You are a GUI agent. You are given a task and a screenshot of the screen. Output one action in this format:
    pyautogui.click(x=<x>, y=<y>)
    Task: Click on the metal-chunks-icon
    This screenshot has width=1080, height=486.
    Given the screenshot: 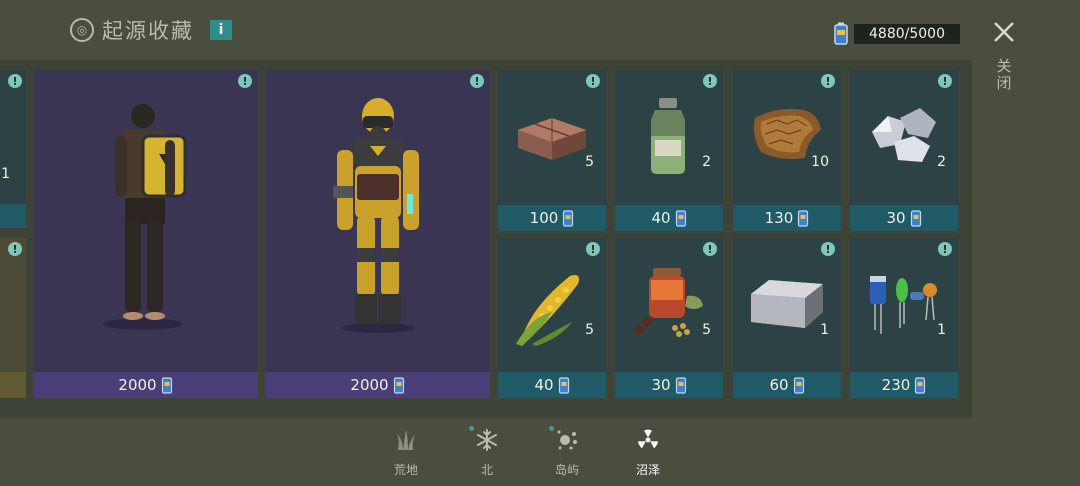 What is the action you would take?
    pyautogui.click(x=904, y=135)
    